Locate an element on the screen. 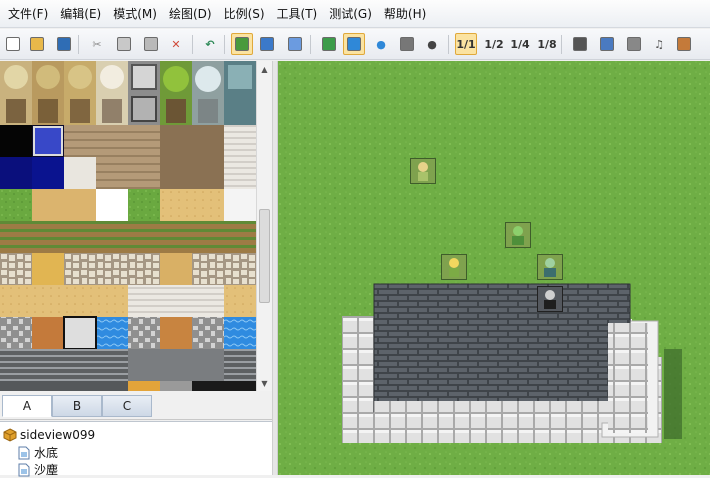 This screenshot has width=710, height=478. shadow-pen-icon: ● is located at coordinates (432, 44).